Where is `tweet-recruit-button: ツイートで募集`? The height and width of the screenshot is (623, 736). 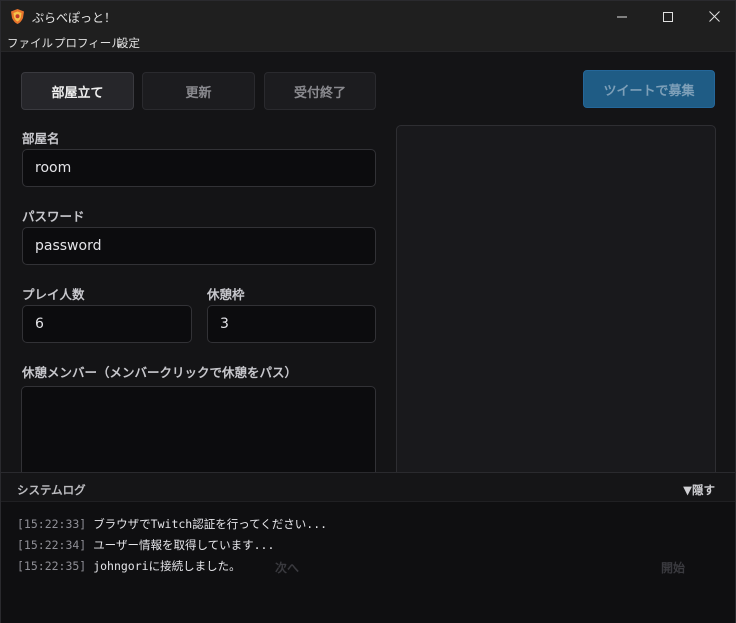 tweet-recruit-button: ツイートで募集 is located at coordinates (649, 89).